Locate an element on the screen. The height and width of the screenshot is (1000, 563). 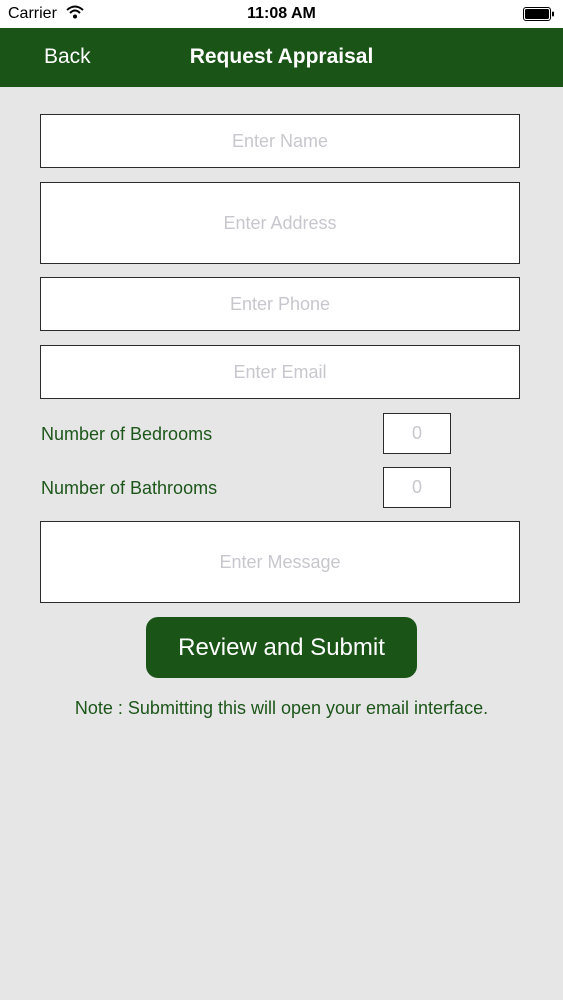
bathrooms-value: 0 is located at coordinates (416, 487).